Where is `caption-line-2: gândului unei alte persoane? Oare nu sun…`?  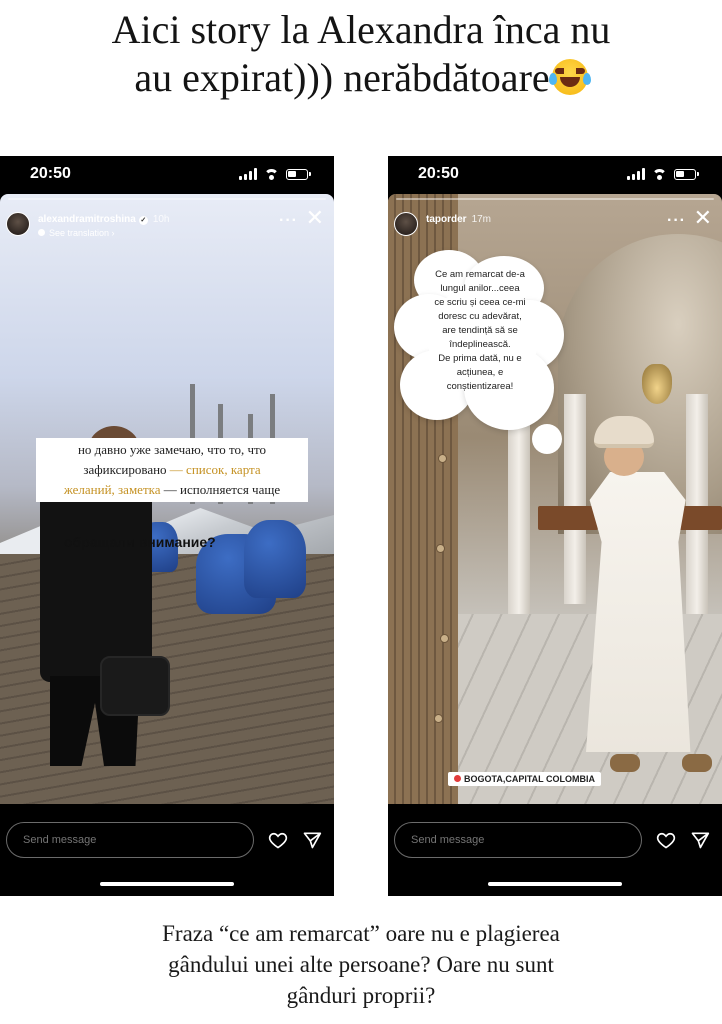
caption-line-2: gândului unei alte persoane? Oare nu sun… is located at coordinates (361, 964).